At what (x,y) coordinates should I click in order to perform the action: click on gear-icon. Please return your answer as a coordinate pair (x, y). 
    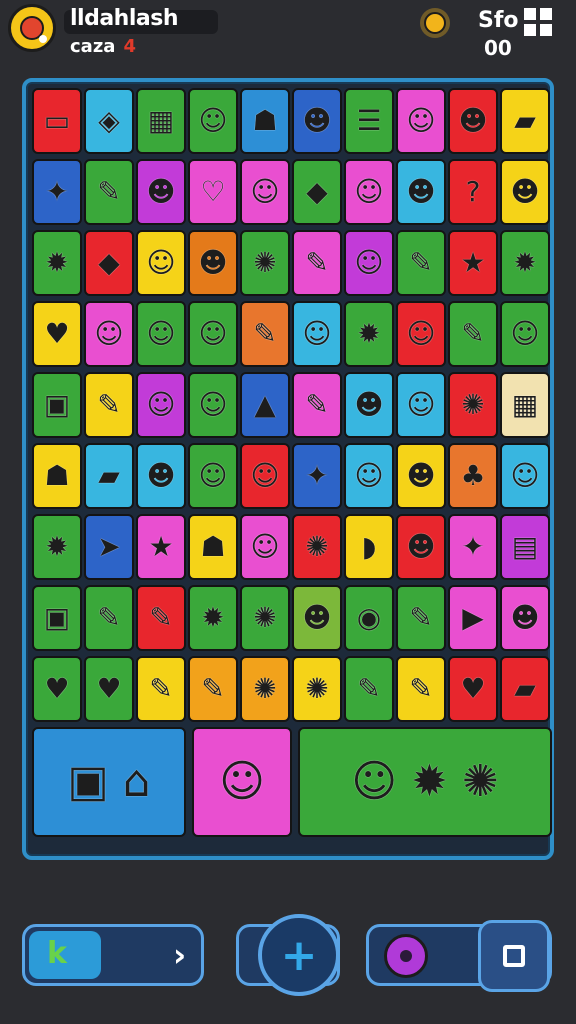
    Looking at the image, I should click on (406, 956).